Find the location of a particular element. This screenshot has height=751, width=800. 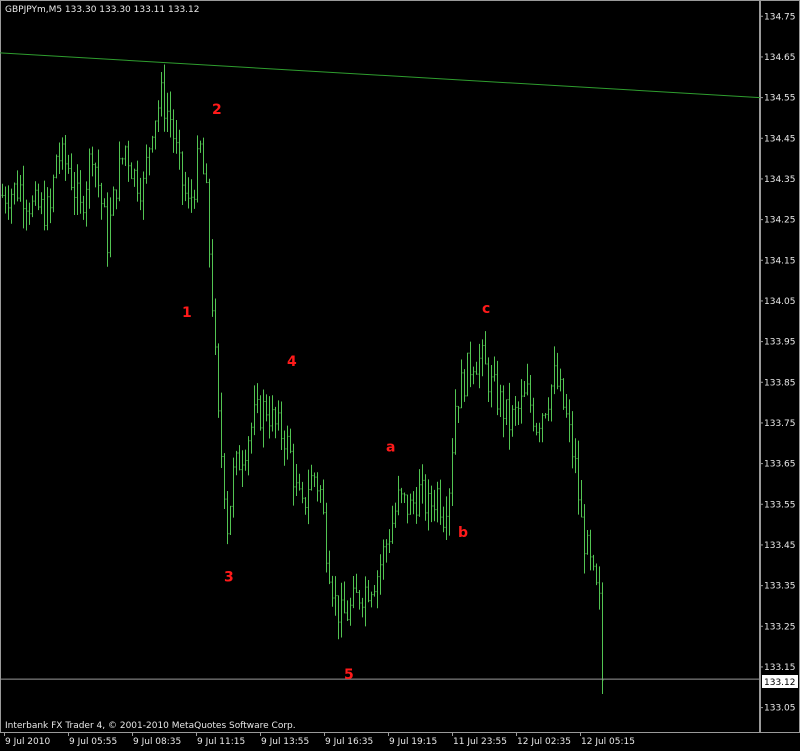

price-tick-label: 134.55 is located at coordinates (780, 99).